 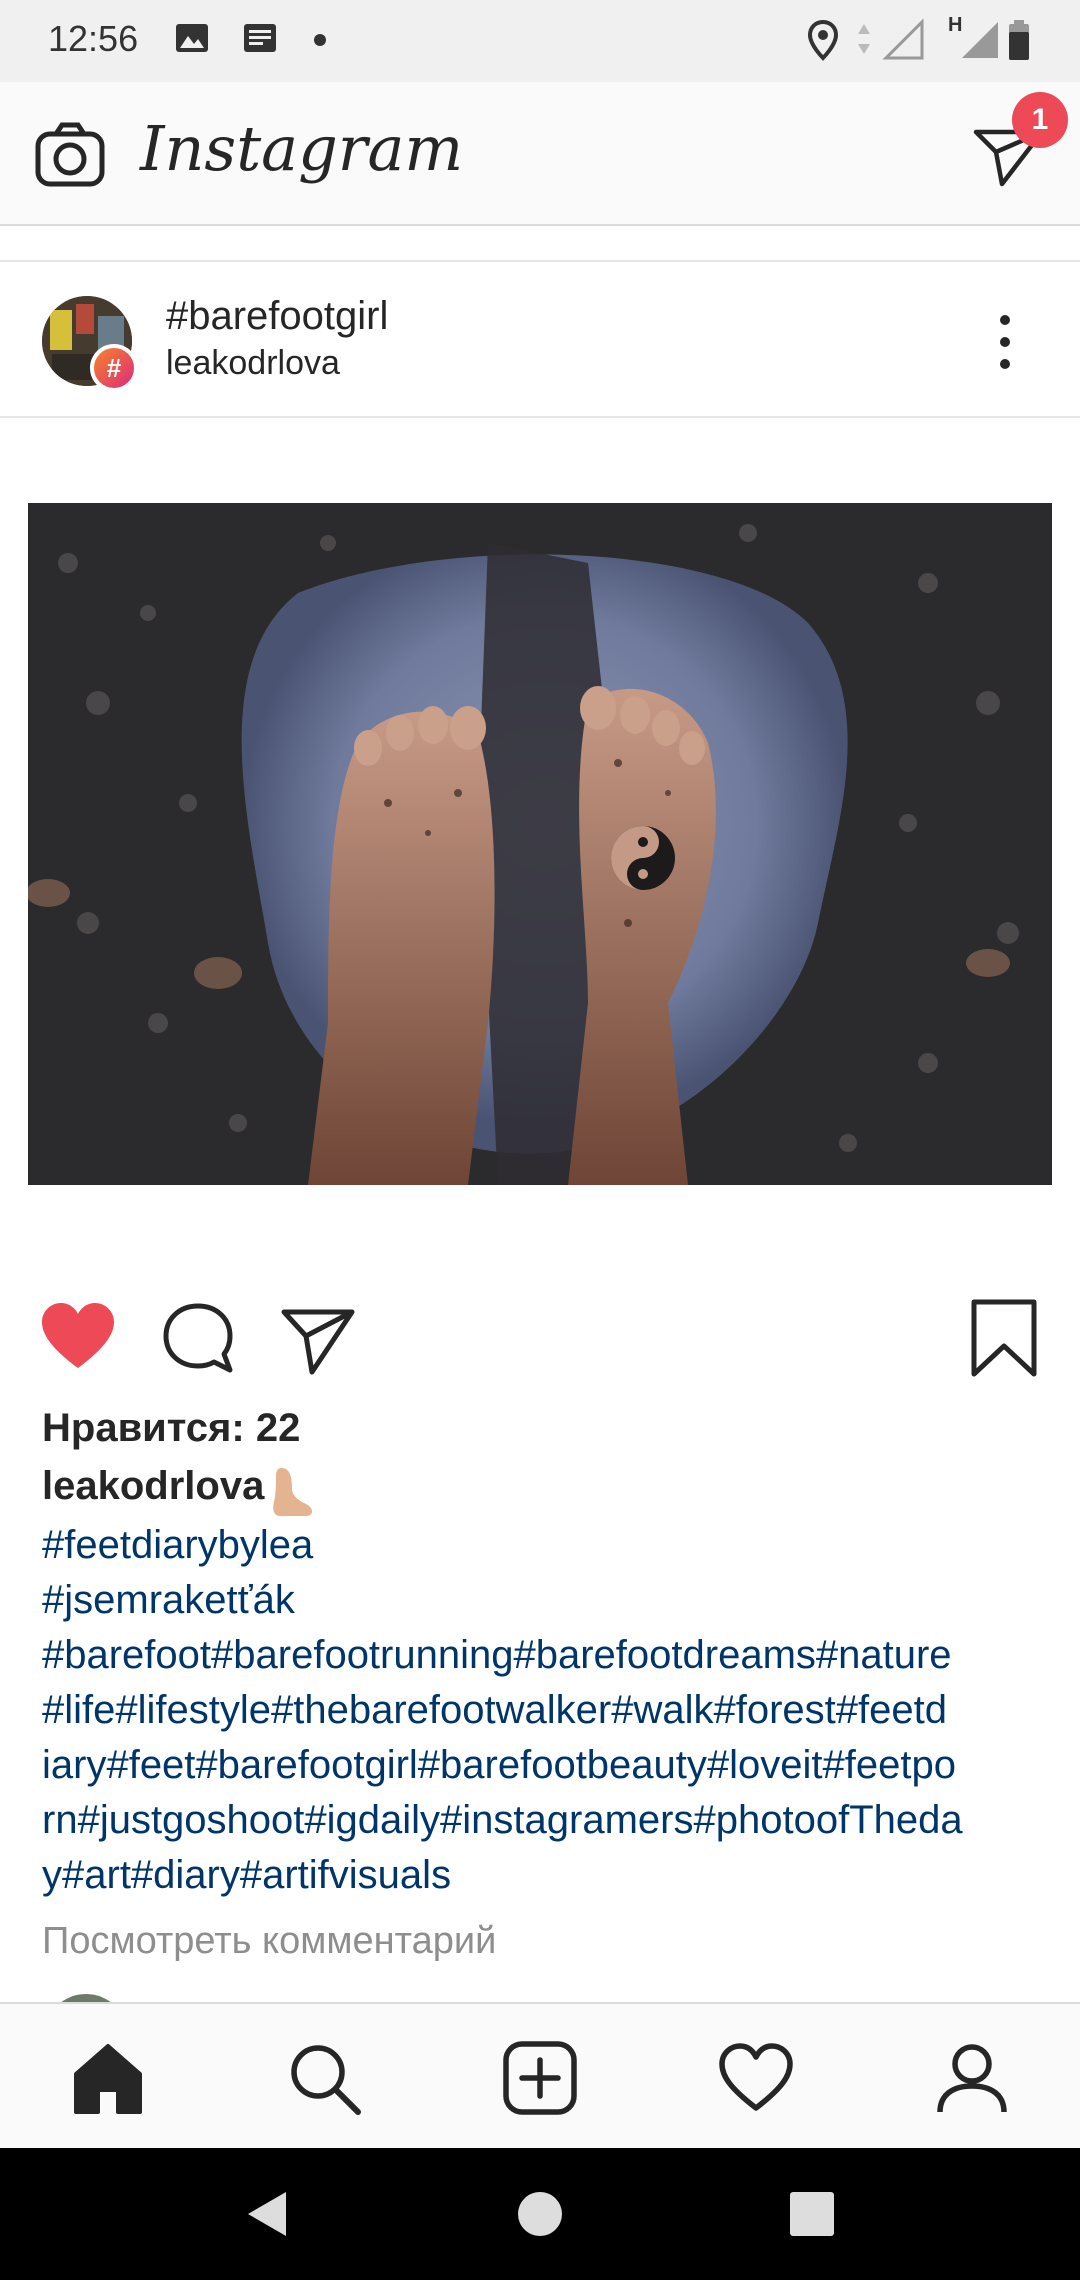 I want to click on caption-line: #feetdiarybylea, so click(x=547, y=1545).